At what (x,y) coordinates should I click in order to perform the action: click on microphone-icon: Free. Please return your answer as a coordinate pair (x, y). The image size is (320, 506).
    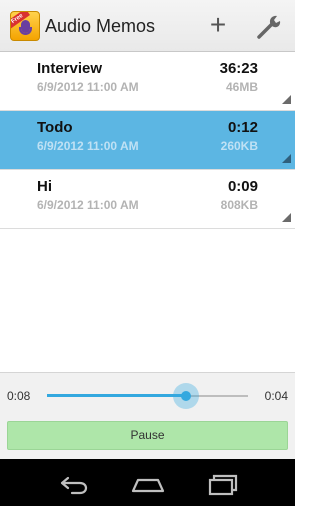
    Looking at the image, I should click on (25, 26).